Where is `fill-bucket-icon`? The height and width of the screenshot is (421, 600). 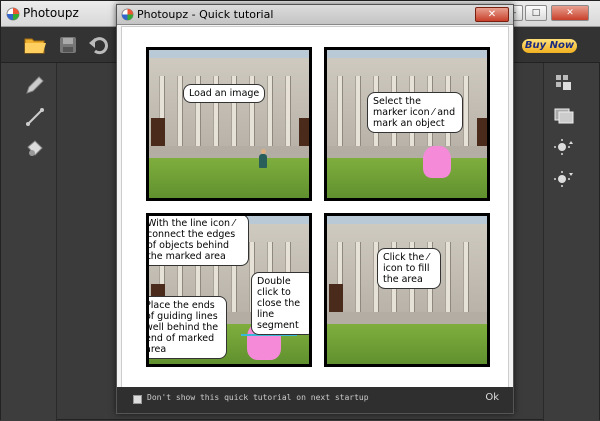
fill-bucket-icon is located at coordinates (35, 149).